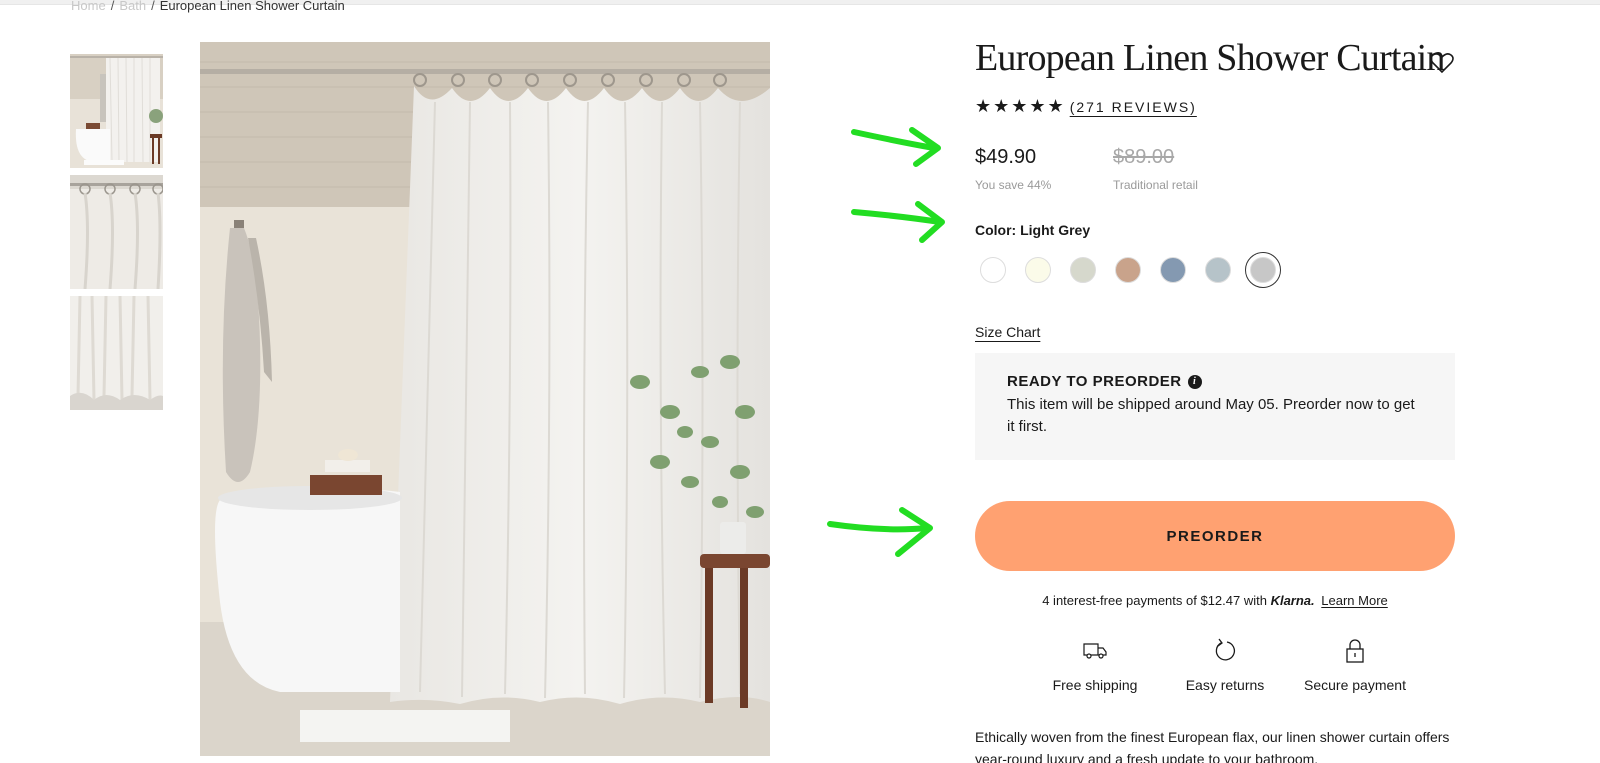 Image resolution: width=1600 pixels, height=763 pixels. I want to click on star-rating-icon: ★★★★★, so click(1020, 106).